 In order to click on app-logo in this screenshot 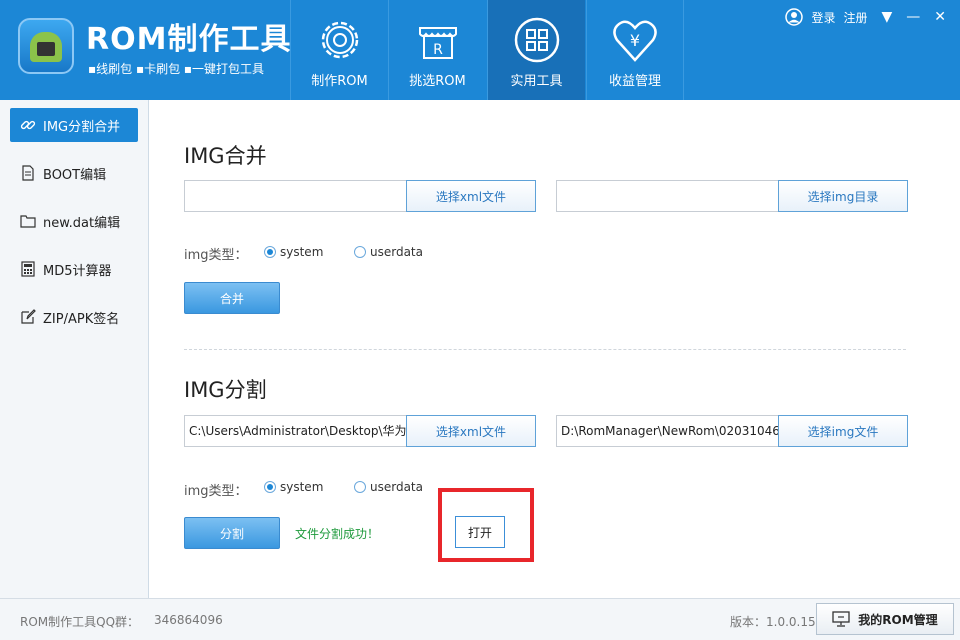, I will do `click(46, 46)`.